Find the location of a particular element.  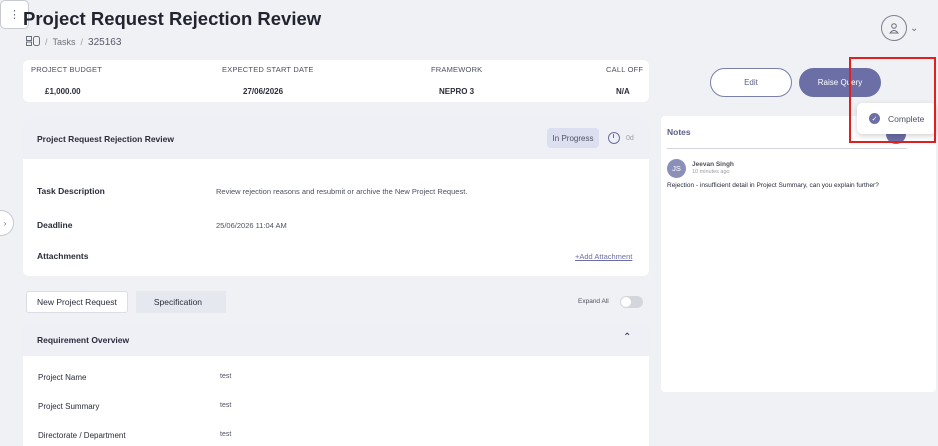

page-title: Project Request Rejection Review is located at coordinates (172, 18).